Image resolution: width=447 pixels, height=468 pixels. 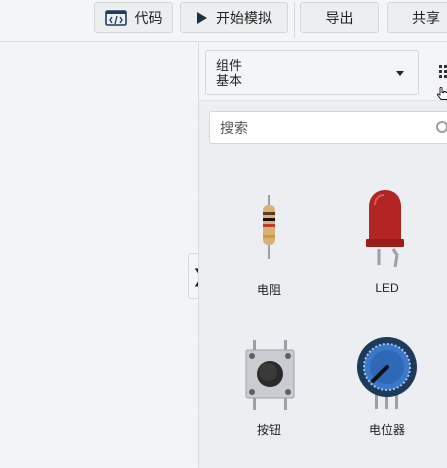 I want to click on code-editor-icon, so click(x=115, y=17).